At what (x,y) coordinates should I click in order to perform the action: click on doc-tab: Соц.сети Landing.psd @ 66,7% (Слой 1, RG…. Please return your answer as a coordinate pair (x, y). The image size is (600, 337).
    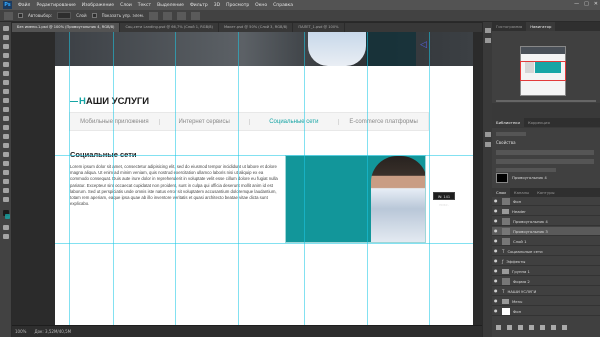
    Looking at the image, I should click on (169, 27).